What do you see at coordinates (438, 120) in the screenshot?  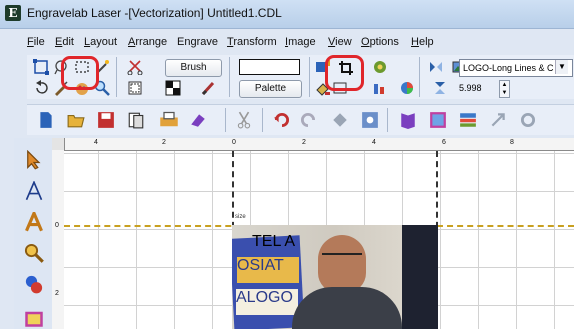 I see `photo-icon` at bounding box center [438, 120].